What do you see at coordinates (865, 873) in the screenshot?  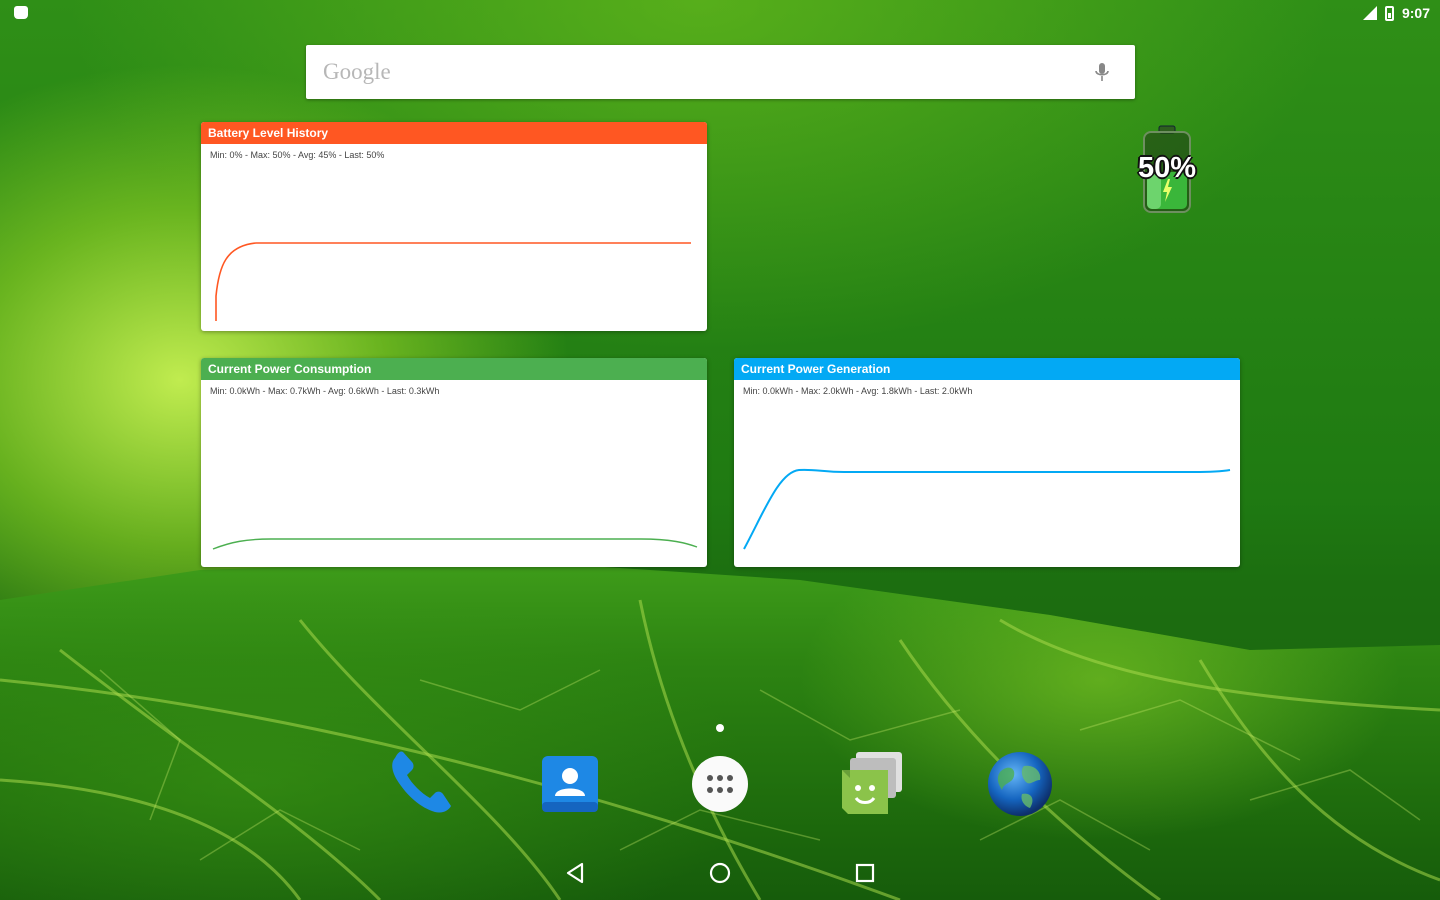 I see `recents-icon` at bounding box center [865, 873].